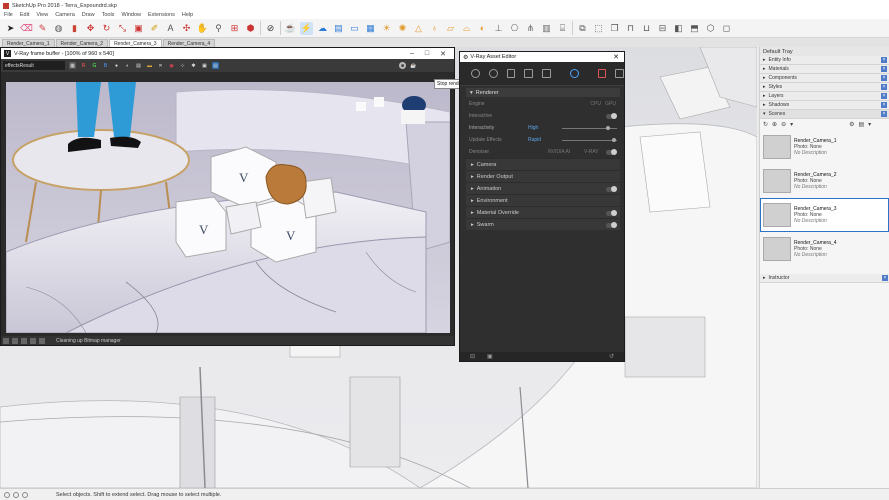 The height and width of the screenshot is (500, 889). Describe the element at coordinates (186, 28) in the screenshot. I see `orbit-tool-icon: ✣` at that location.